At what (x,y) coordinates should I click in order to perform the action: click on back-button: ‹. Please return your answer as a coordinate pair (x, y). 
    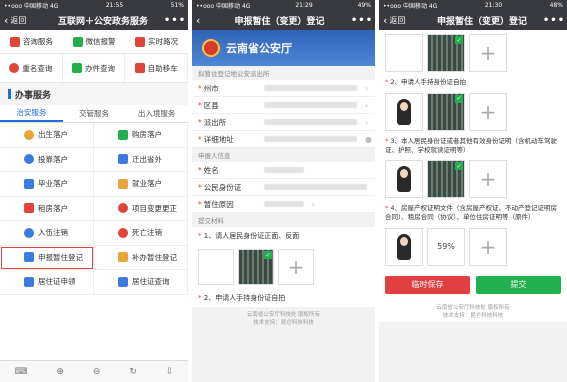
    Looking at the image, I should click on (201, 20).